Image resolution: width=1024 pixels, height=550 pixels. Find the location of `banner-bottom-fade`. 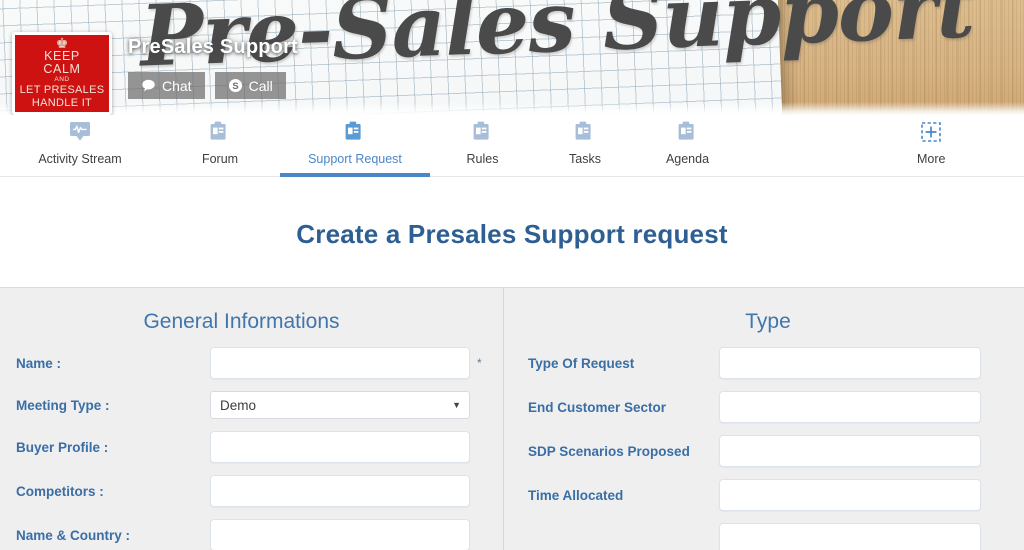

banner-bottom-fade is located at coordinates (512, 108).